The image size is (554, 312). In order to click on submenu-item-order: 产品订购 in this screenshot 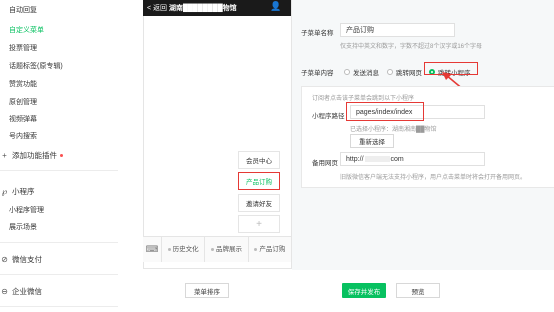, I will do `click(259, 181)`.